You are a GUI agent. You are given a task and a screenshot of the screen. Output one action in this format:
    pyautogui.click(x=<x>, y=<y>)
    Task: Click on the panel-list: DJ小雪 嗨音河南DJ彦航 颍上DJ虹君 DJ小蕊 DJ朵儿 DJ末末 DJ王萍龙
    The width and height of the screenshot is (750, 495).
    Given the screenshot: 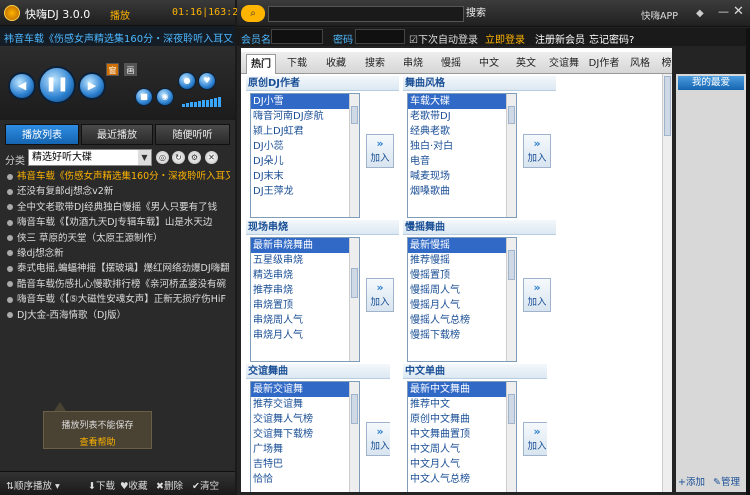 What is the action you would take?
    pyautogui.click(x=305, y=155)
    